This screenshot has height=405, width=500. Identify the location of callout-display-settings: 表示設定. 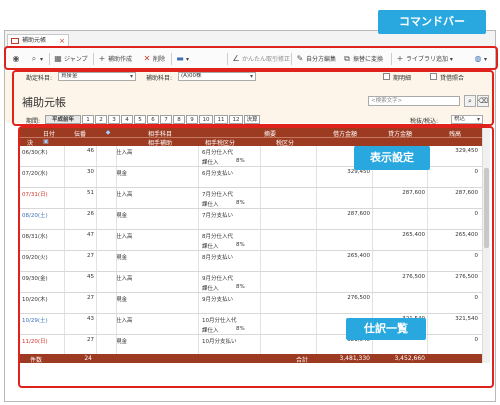
(392, 158).